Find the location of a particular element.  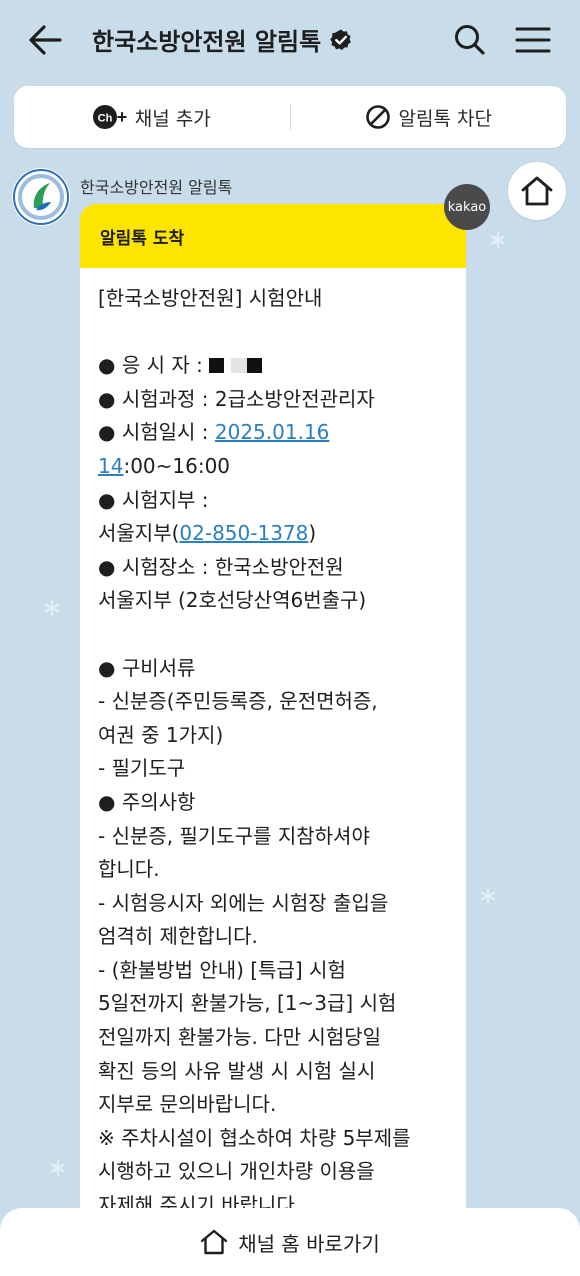

back-arrow-icon is located at coordinates (45, 40).